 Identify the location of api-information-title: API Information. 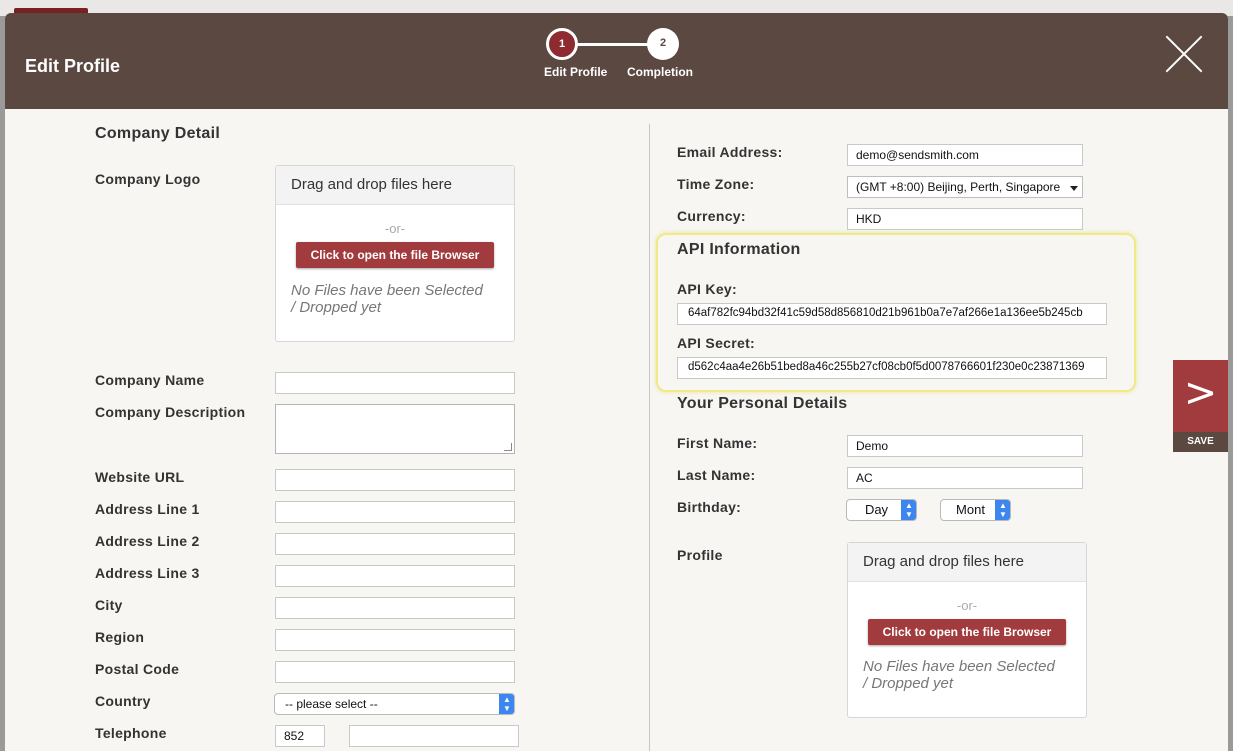
(739, 249).